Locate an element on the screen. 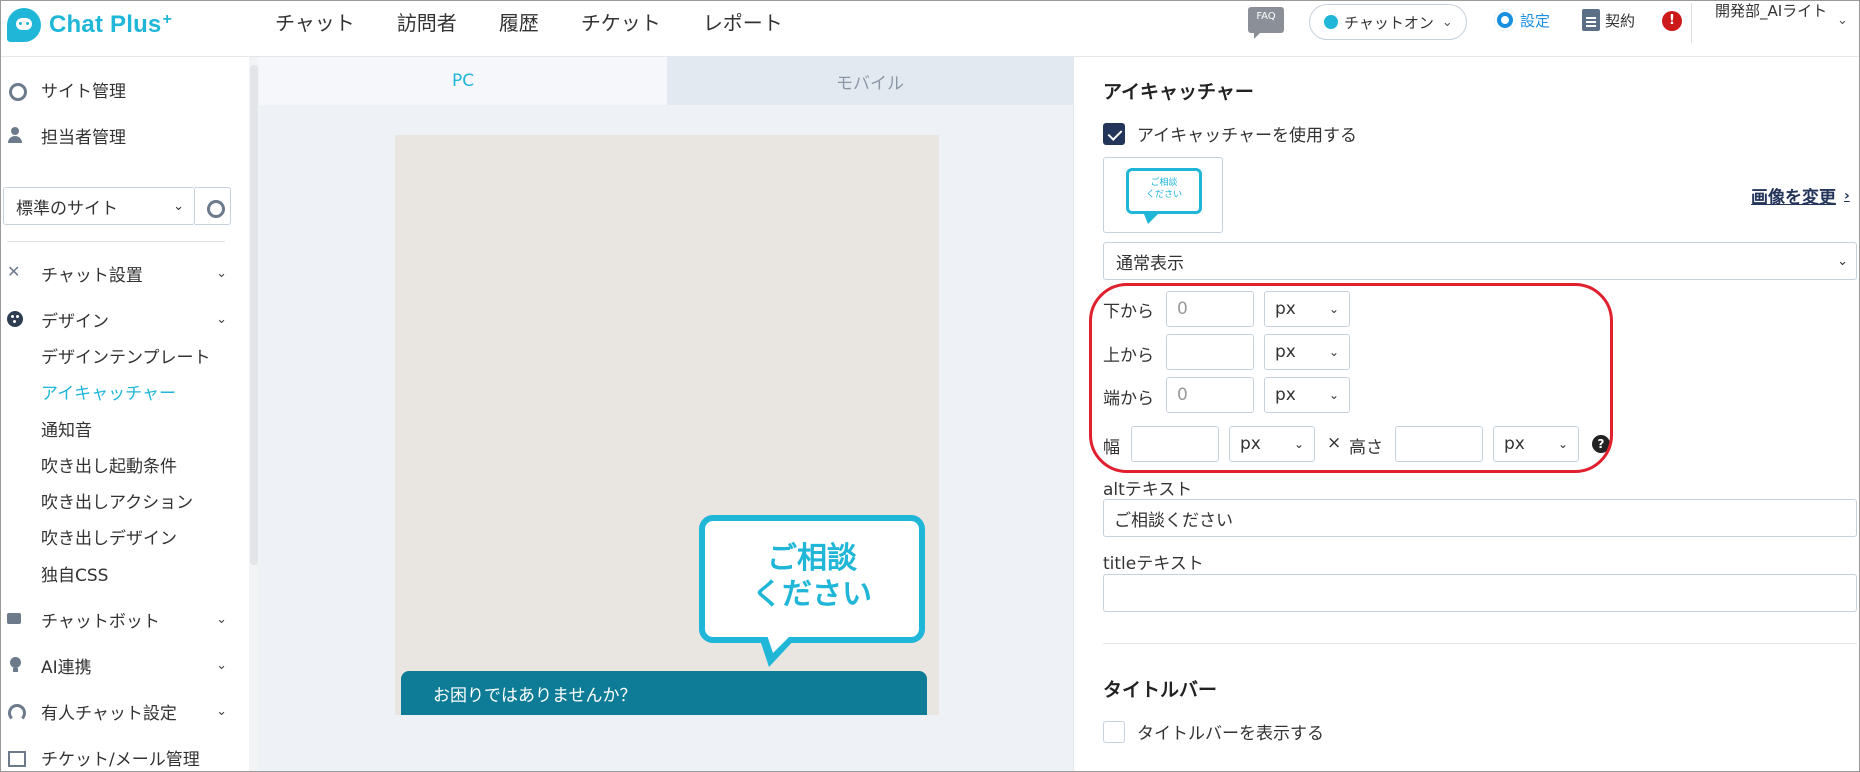 The height and width of the screenshot is (772, 1860). user-menu: 開発部_AIライト is located at coordinates (1775, 11).